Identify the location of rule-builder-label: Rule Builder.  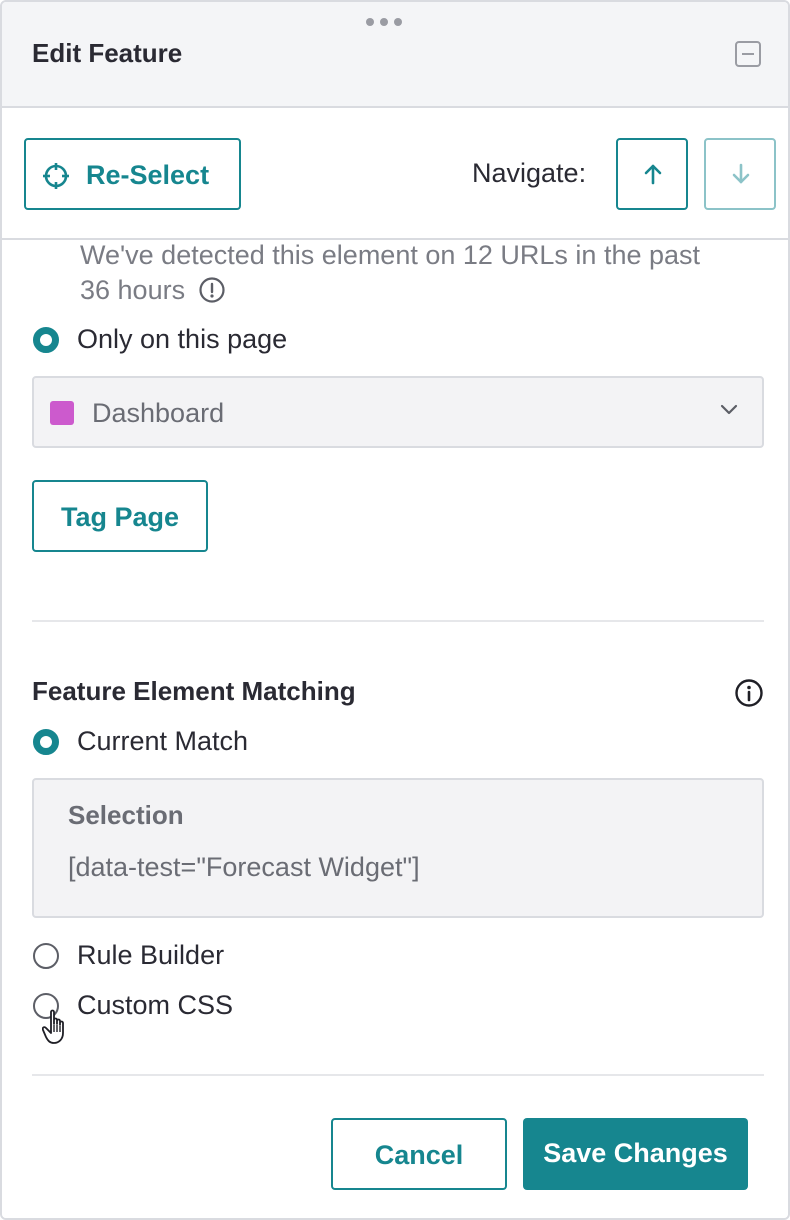
(150, 955).